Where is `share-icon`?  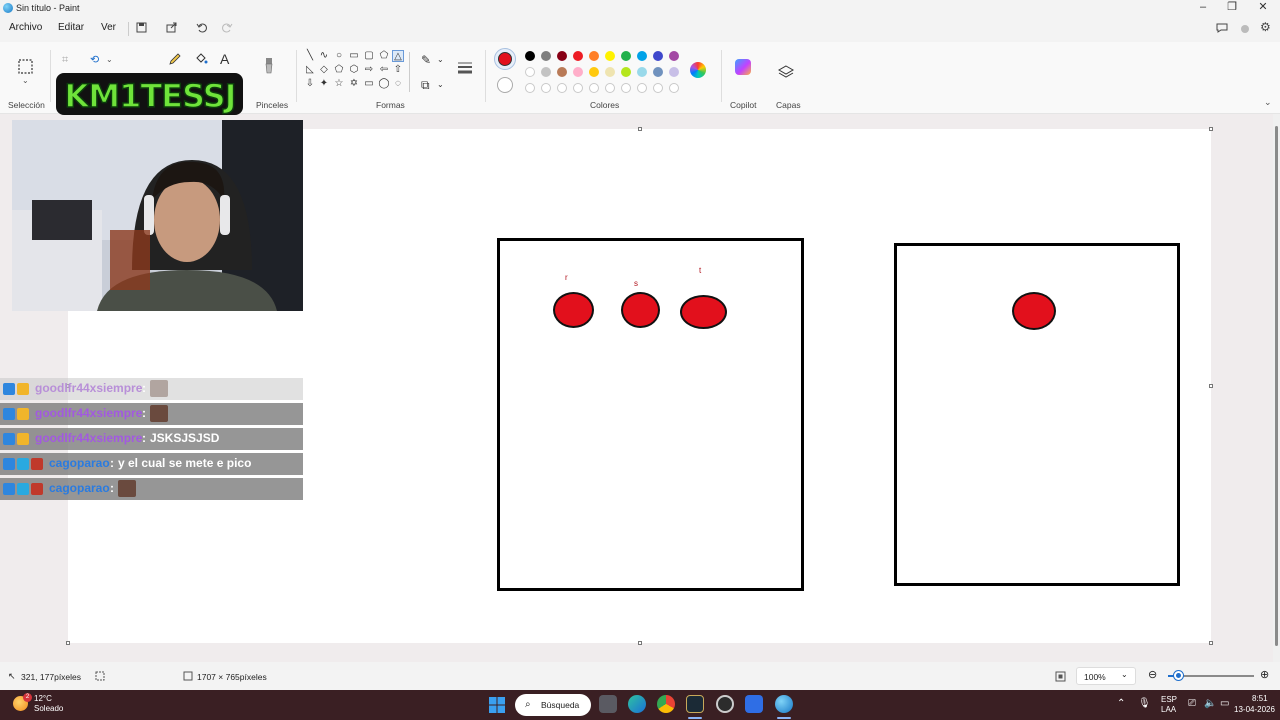
share-icon is located at coordinates (171, 27).